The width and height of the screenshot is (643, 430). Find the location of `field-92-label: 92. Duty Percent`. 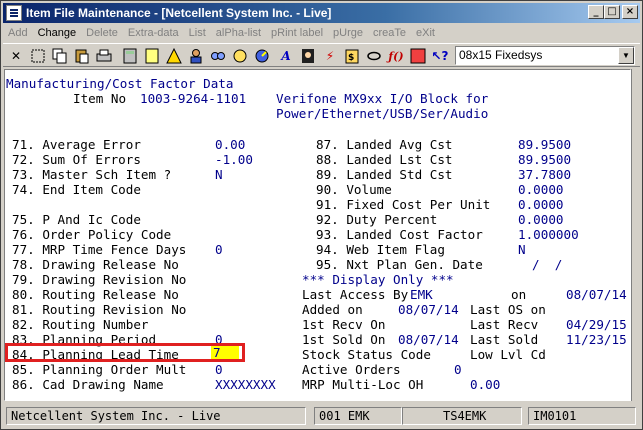

field-92-label: 92. Duty Percent is located at coordinates (377, 219).